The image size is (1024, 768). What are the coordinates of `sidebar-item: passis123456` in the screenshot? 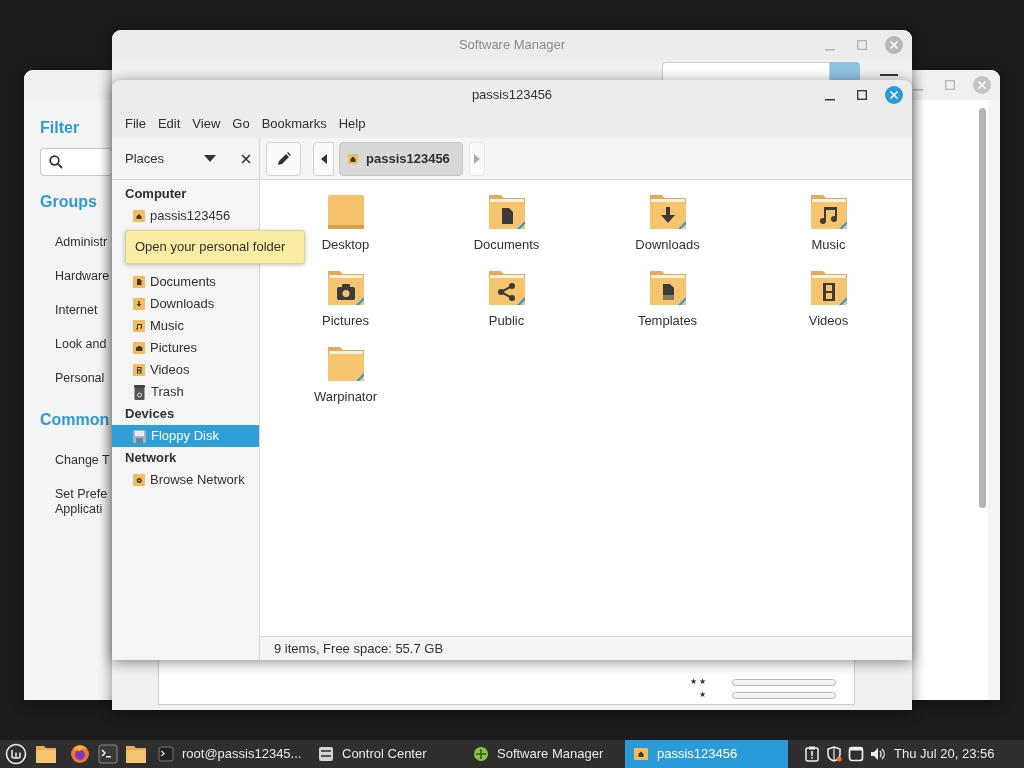 It's located at (185, 216).